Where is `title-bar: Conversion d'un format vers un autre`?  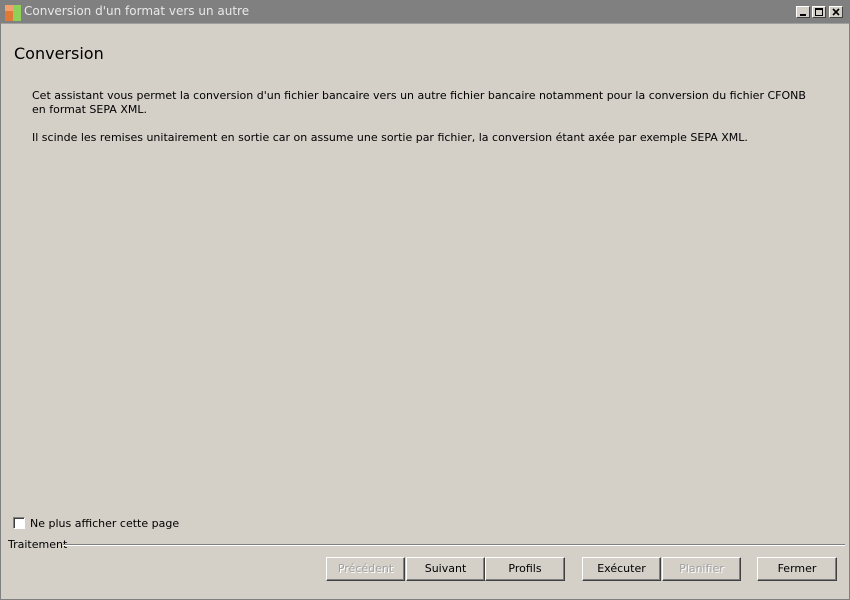
title-bar: Conversion d'un format vers un autre is located at coordinates (425, 12).